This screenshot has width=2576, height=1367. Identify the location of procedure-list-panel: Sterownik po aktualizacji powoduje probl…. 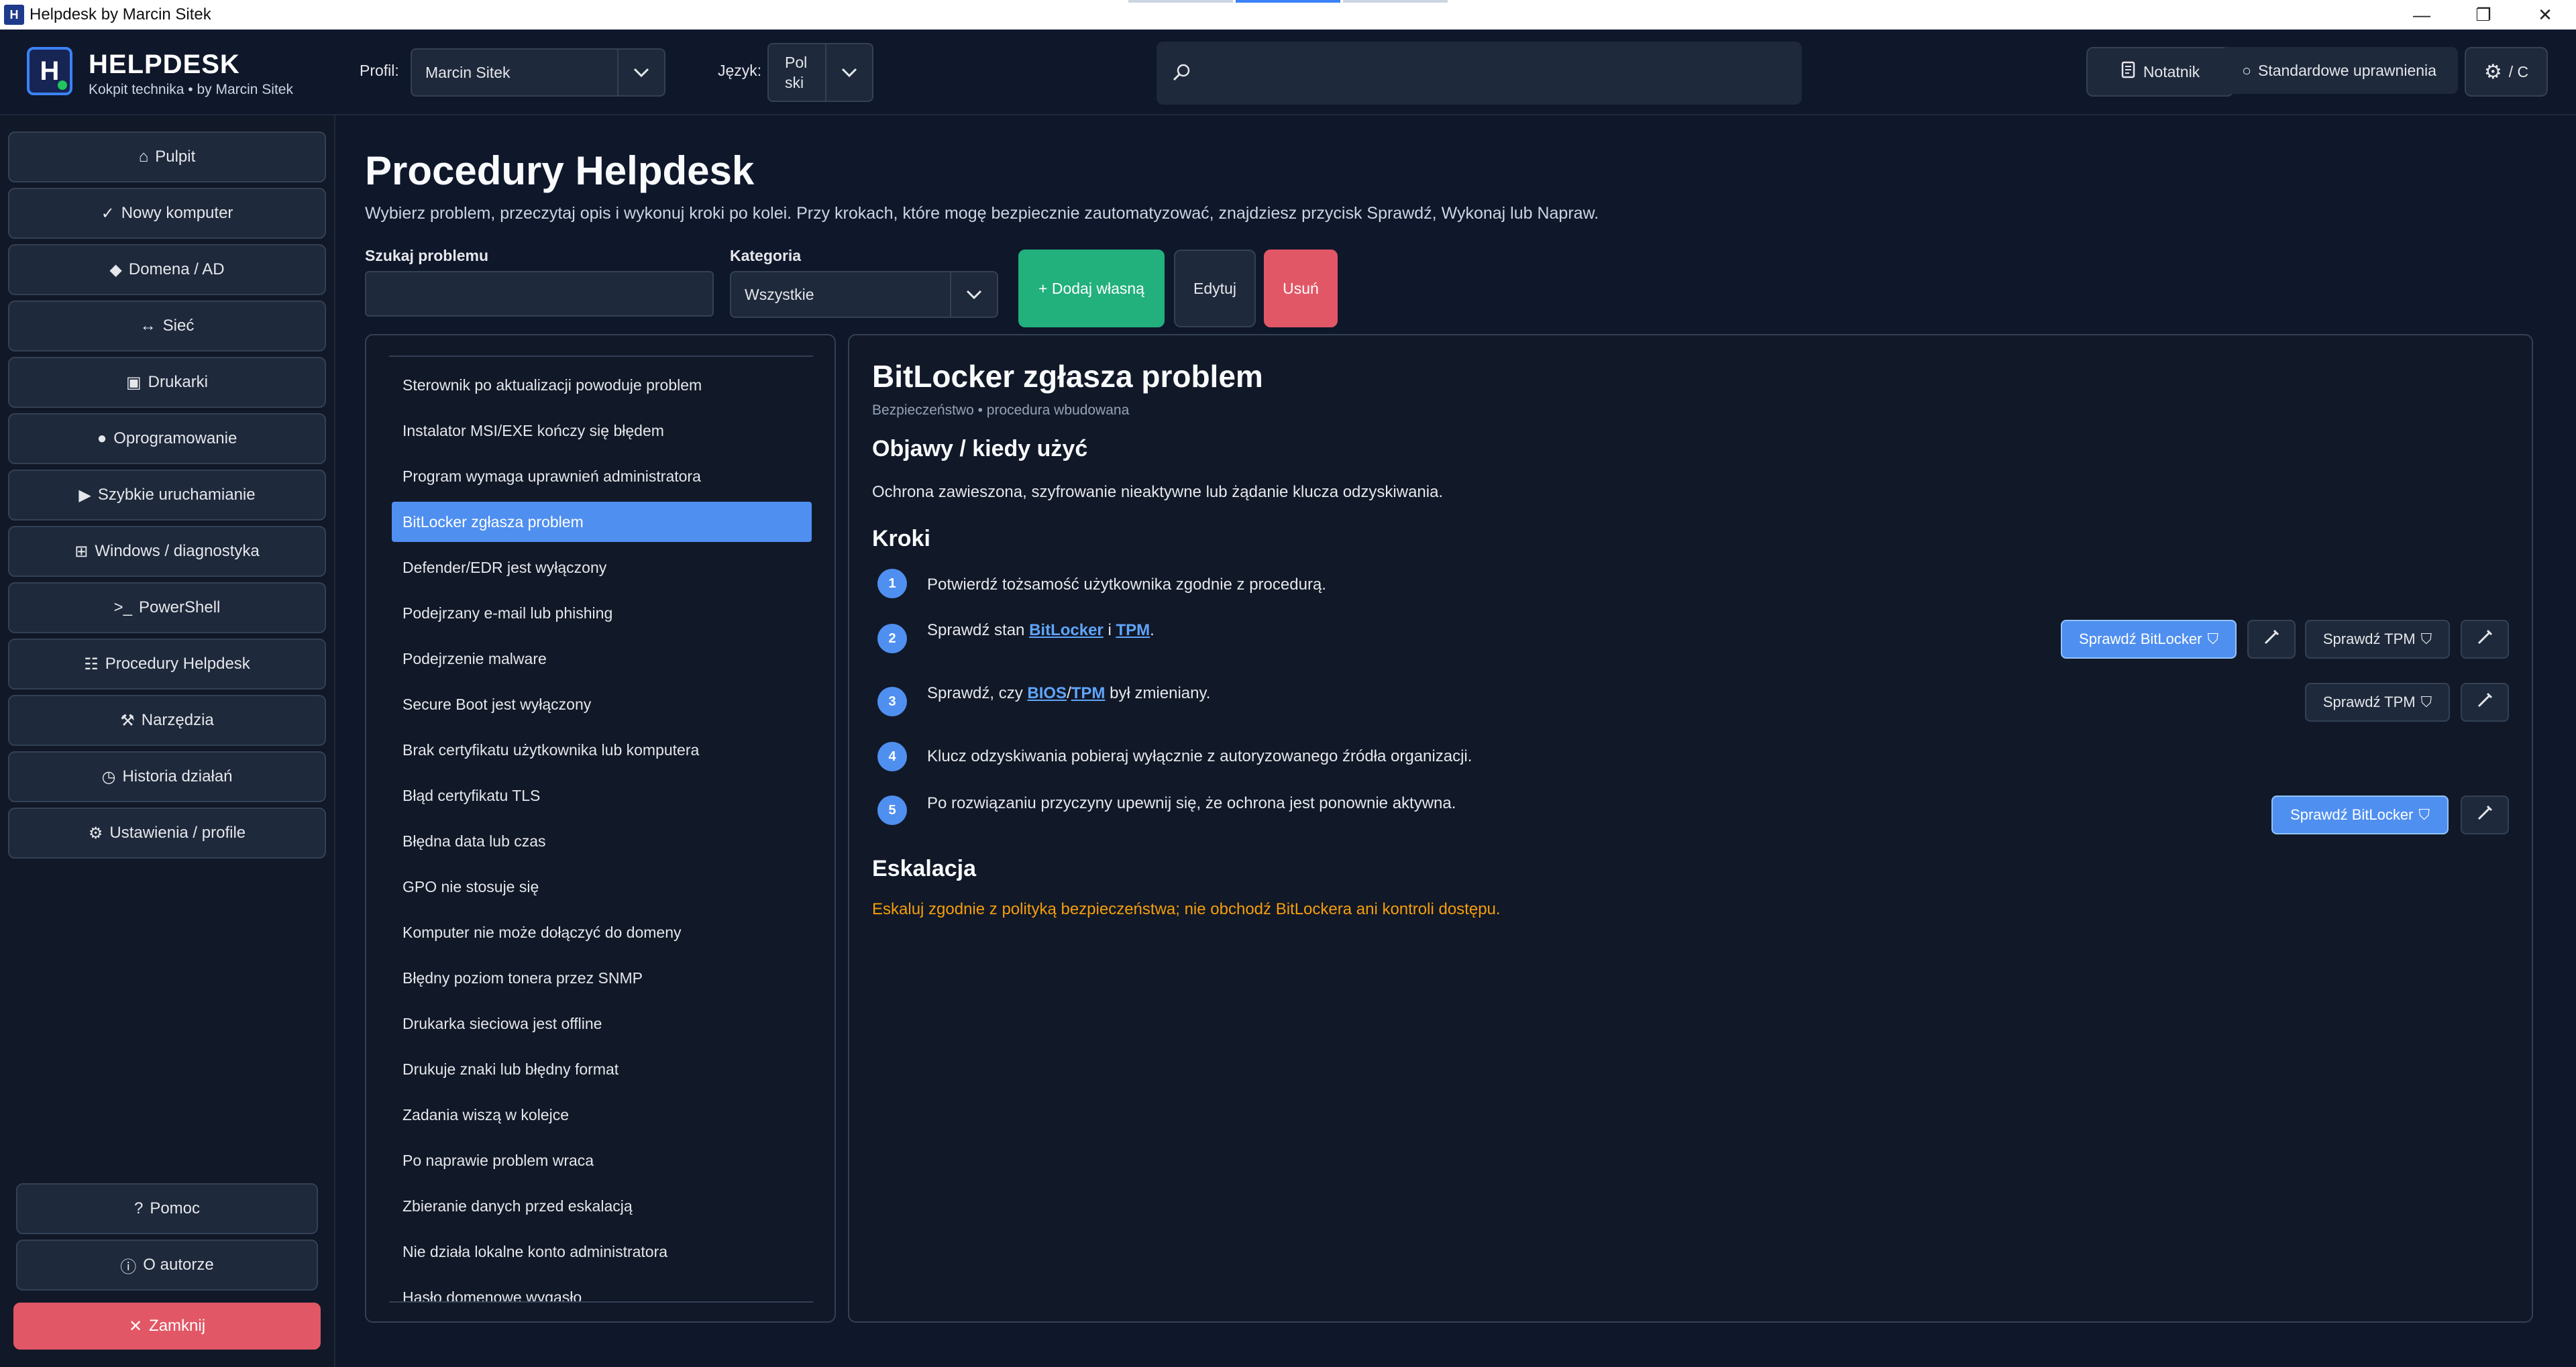
(600, 829).